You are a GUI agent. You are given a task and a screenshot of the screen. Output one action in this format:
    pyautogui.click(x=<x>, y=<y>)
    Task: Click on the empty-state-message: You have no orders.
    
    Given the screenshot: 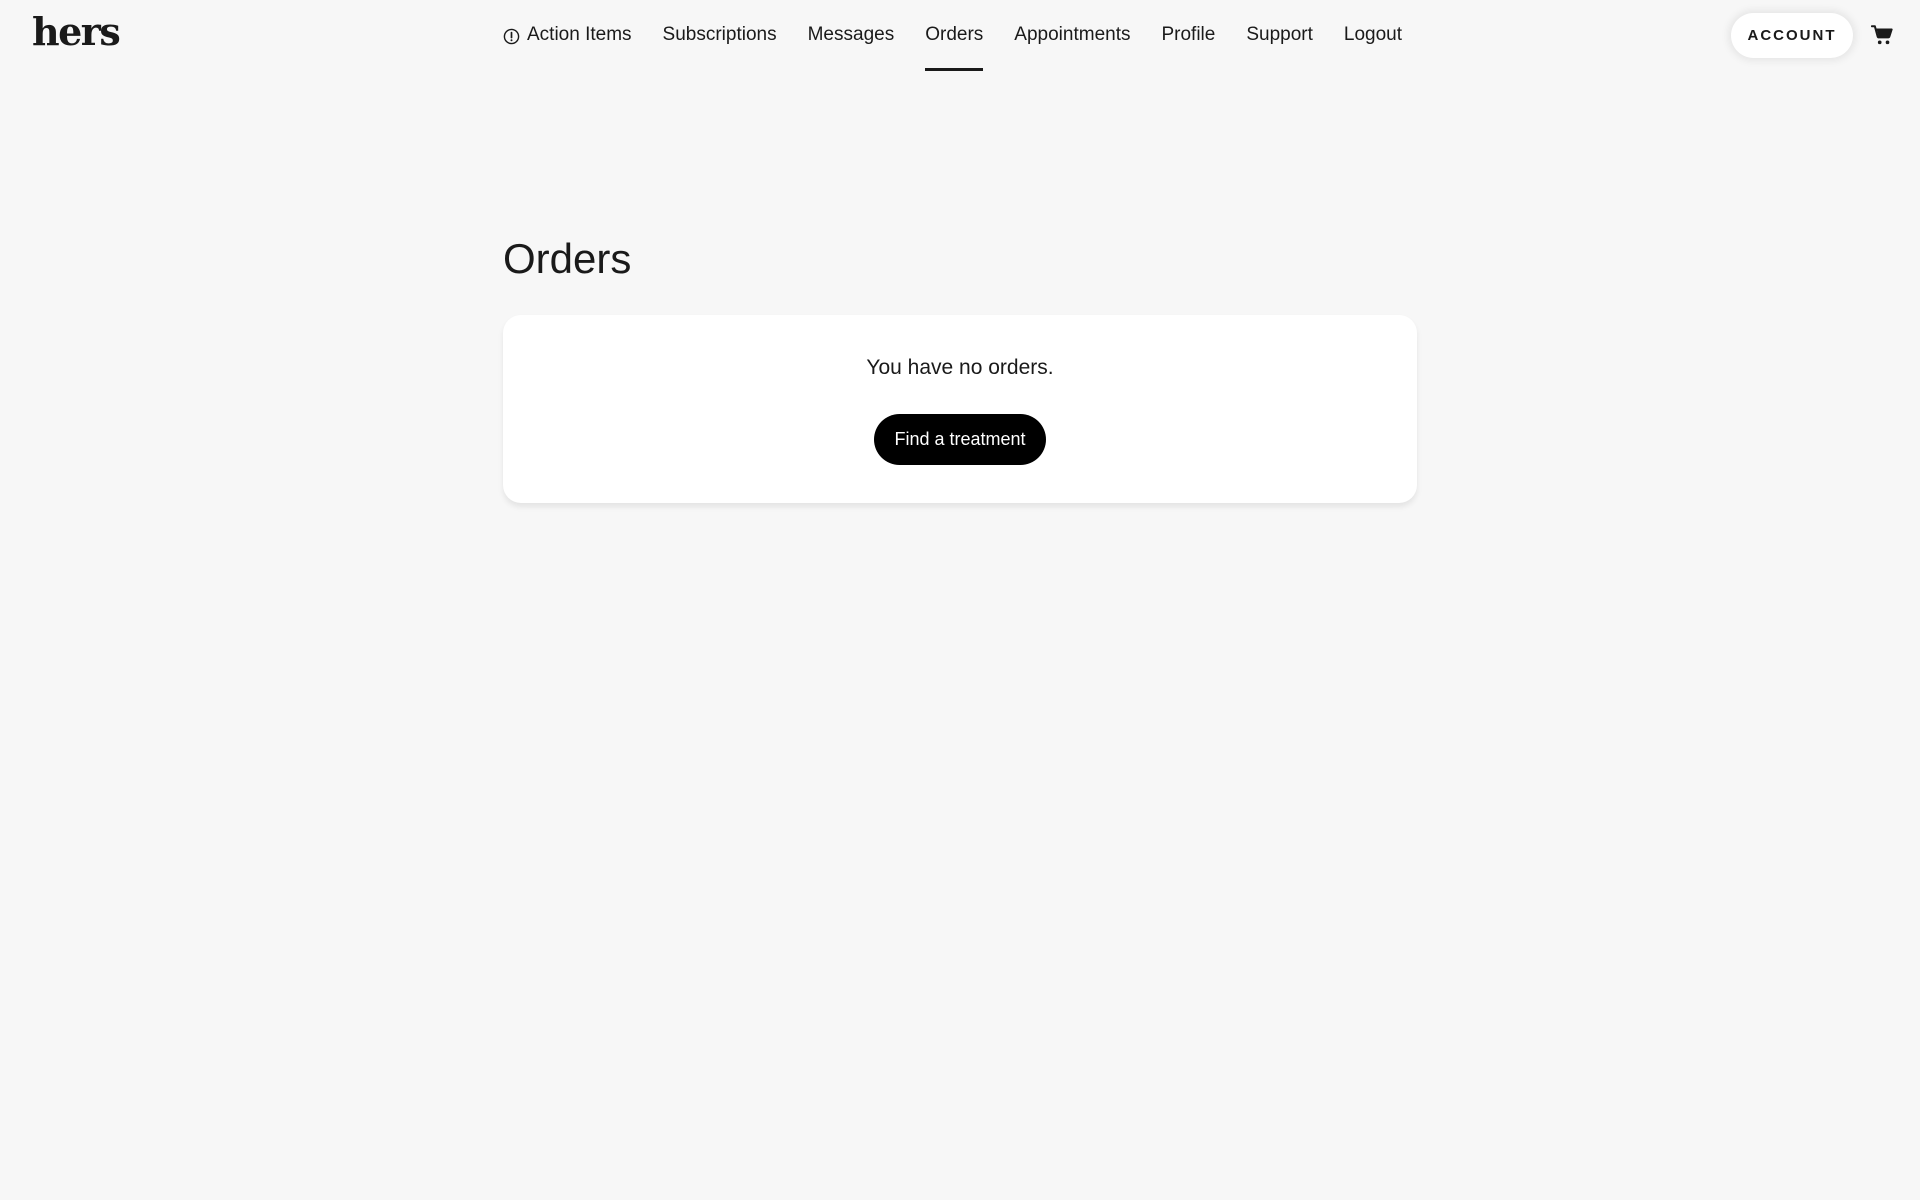 What is the action you would take?
    pyautogui.click(x=960, y=367)
    